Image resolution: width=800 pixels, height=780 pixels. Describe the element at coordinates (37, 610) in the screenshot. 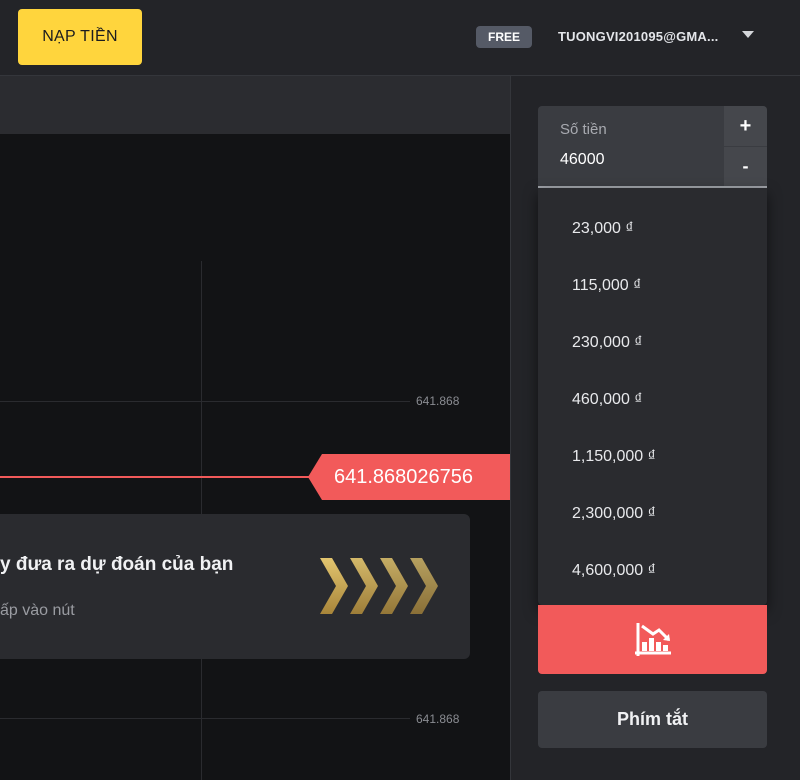

I see `prompt-subtitle: ấp vào nút` at that location.